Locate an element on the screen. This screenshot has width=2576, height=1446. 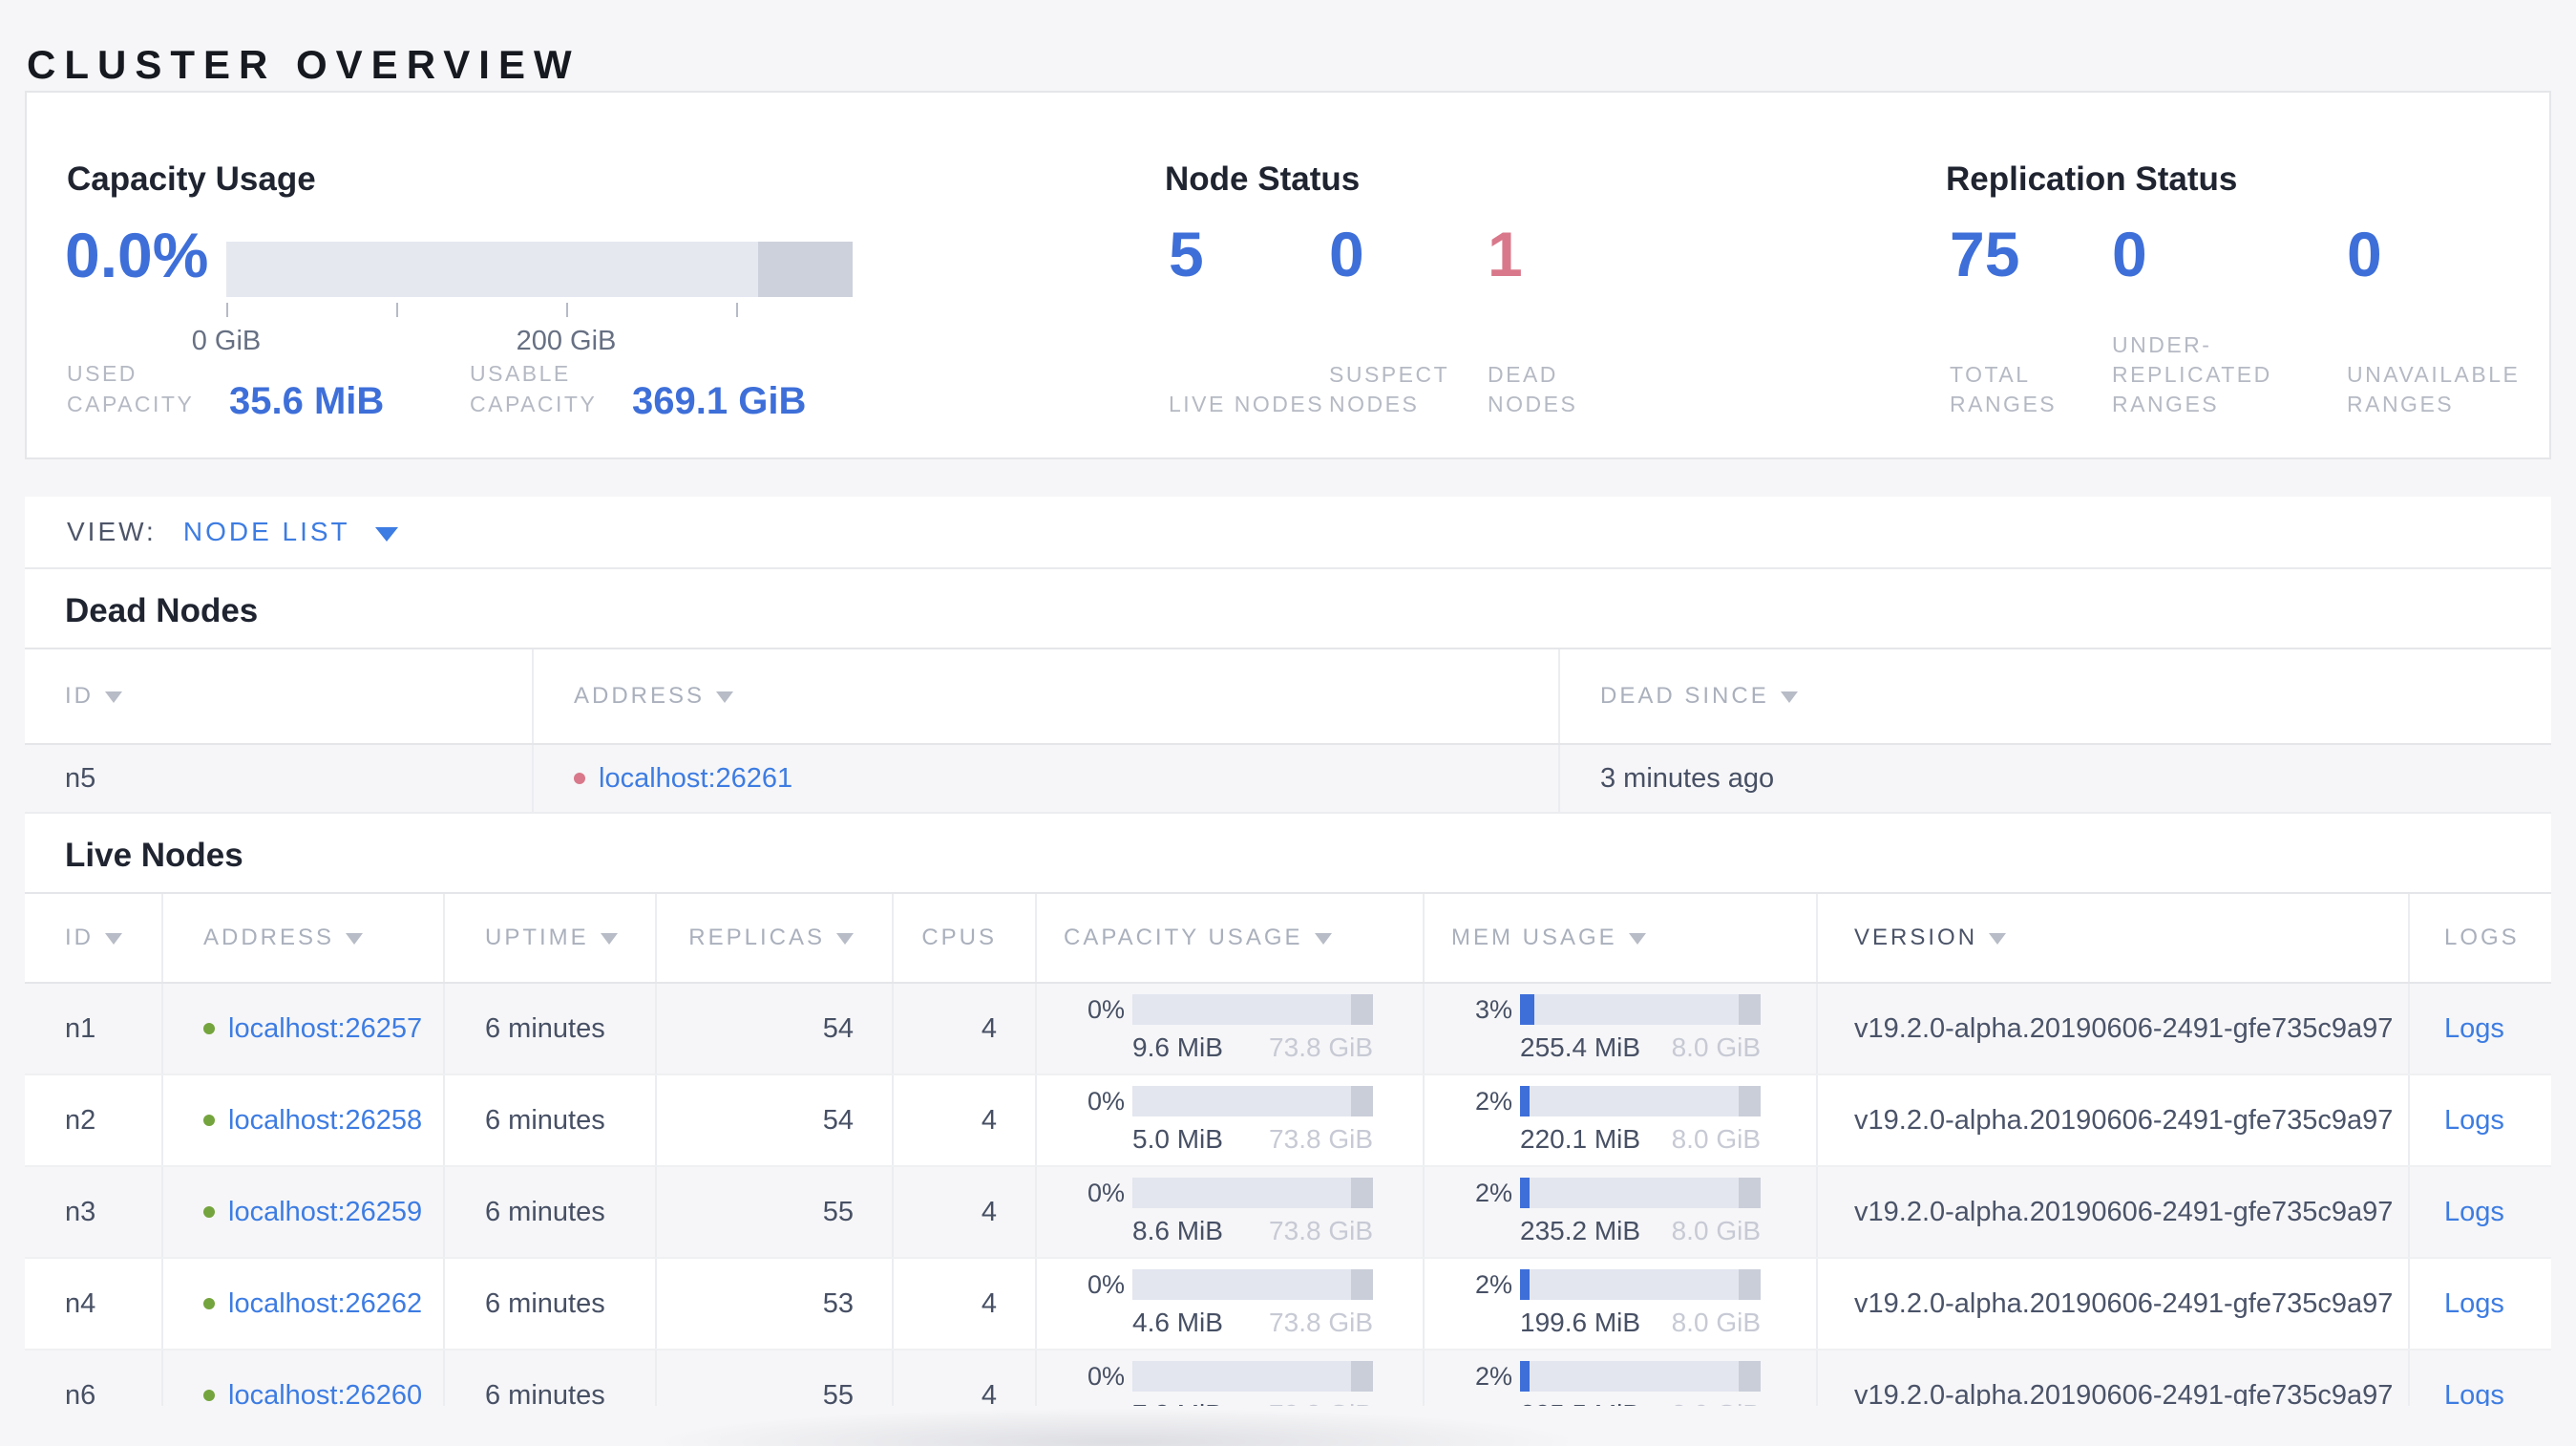
capacity-usage-cell: 0% 8.6 MiB 73.8 GiB is located at coordinates (1231, 1212).